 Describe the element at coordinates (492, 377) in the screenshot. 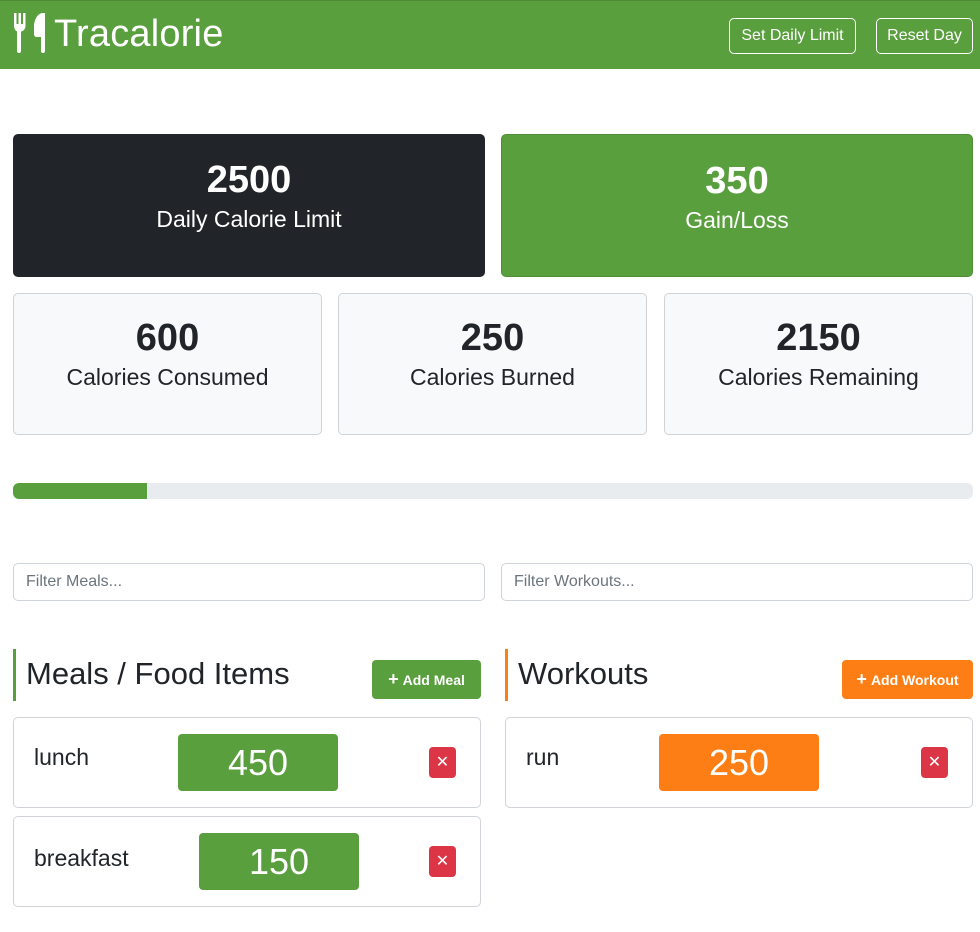

I see `calories-burned-label: Calories Burned` at that location.